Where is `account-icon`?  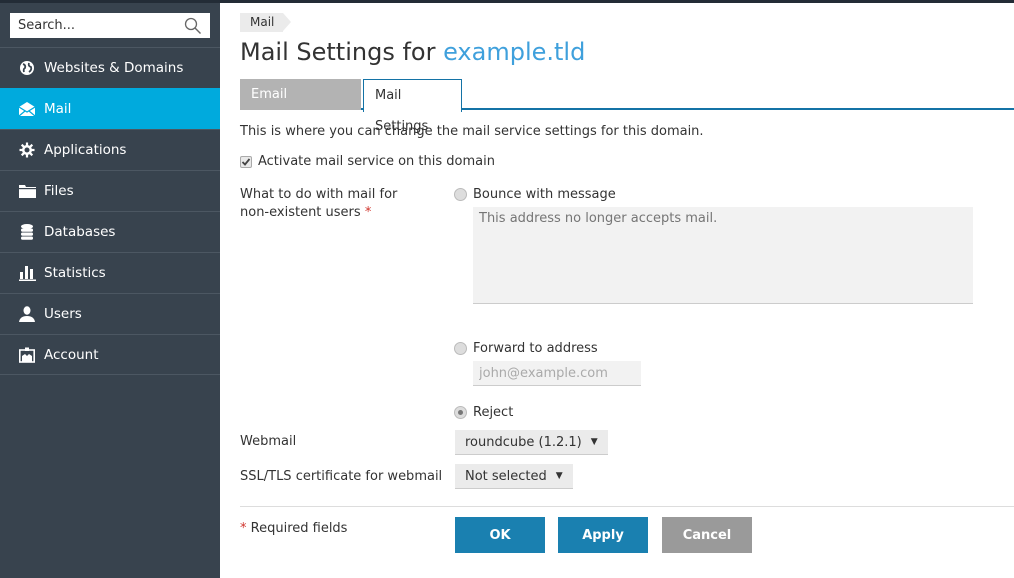
account-icon is located at coordinates (27, 355).